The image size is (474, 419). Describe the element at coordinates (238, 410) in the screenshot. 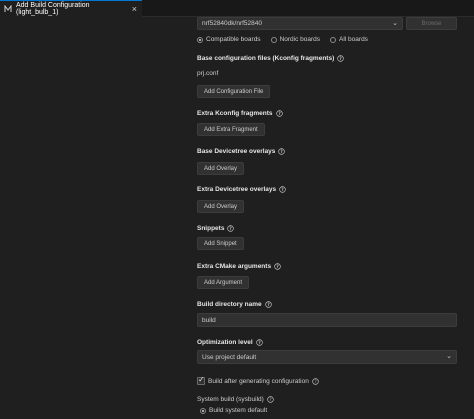

I see `radio-label: Build system default` at that location.